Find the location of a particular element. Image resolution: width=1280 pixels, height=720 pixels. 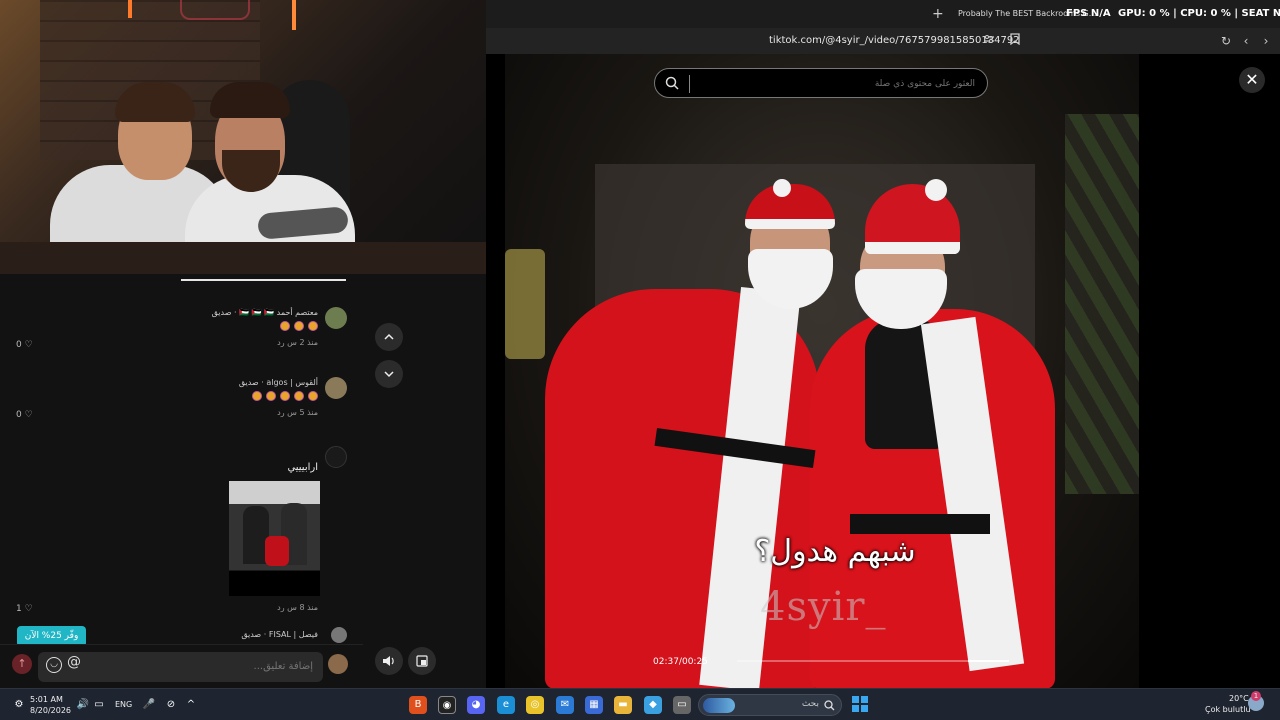

comment-author: فيصل | FISAL · صديق is located at coordinates (279, 634).